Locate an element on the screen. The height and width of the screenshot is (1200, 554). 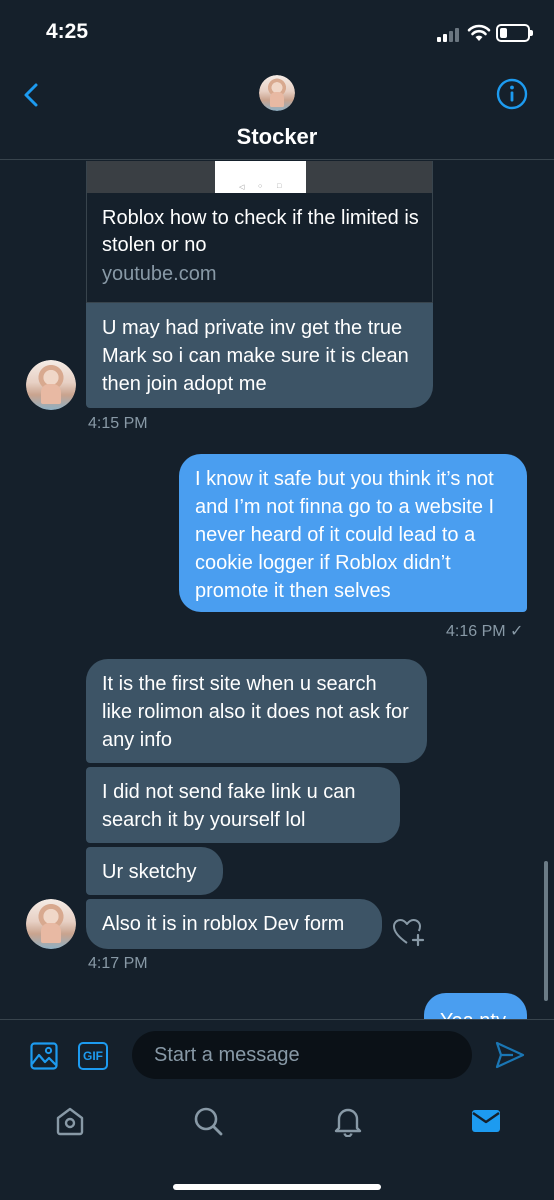
search-icon is located at coordinates (208, 1121).